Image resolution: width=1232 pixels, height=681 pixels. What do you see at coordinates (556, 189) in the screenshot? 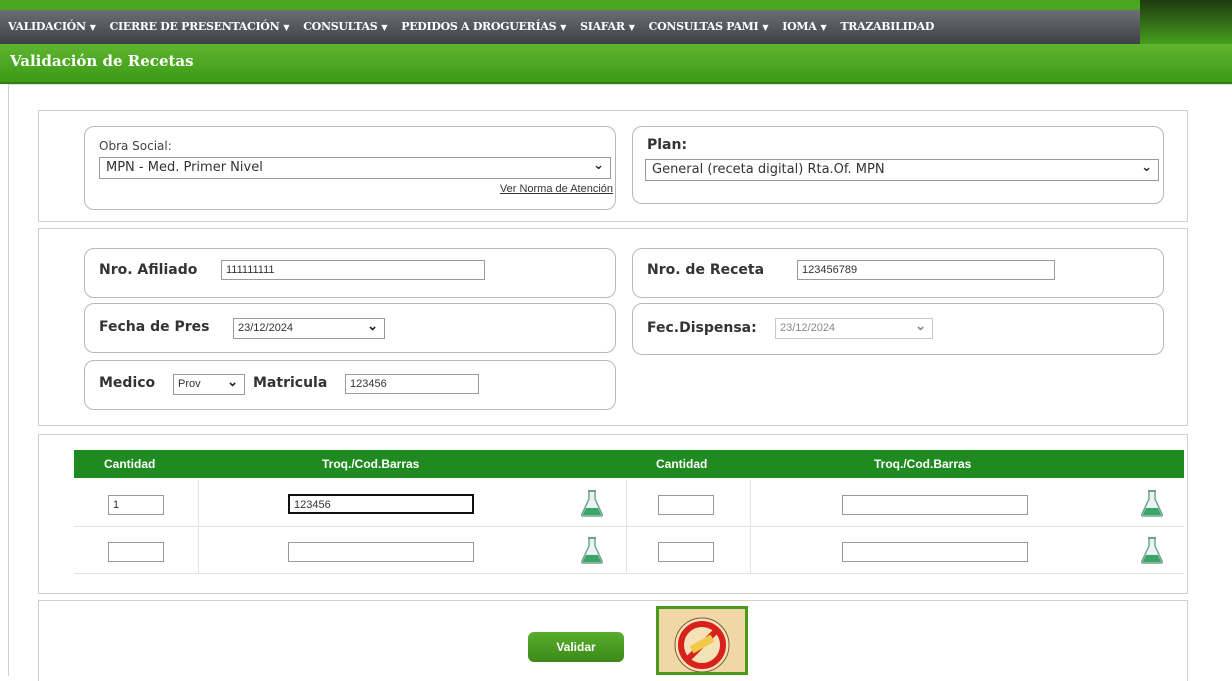
I see `ver-norma-link: Ver Norma de Atención` at bounding box center [556, 189].